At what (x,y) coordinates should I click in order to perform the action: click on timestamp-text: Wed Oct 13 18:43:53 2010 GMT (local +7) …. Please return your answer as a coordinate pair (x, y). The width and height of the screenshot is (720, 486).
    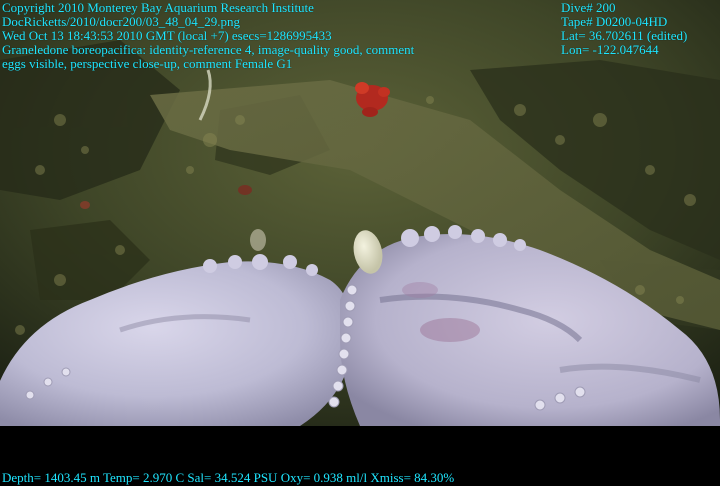
    Looking at the image, I should click on (167, 35).